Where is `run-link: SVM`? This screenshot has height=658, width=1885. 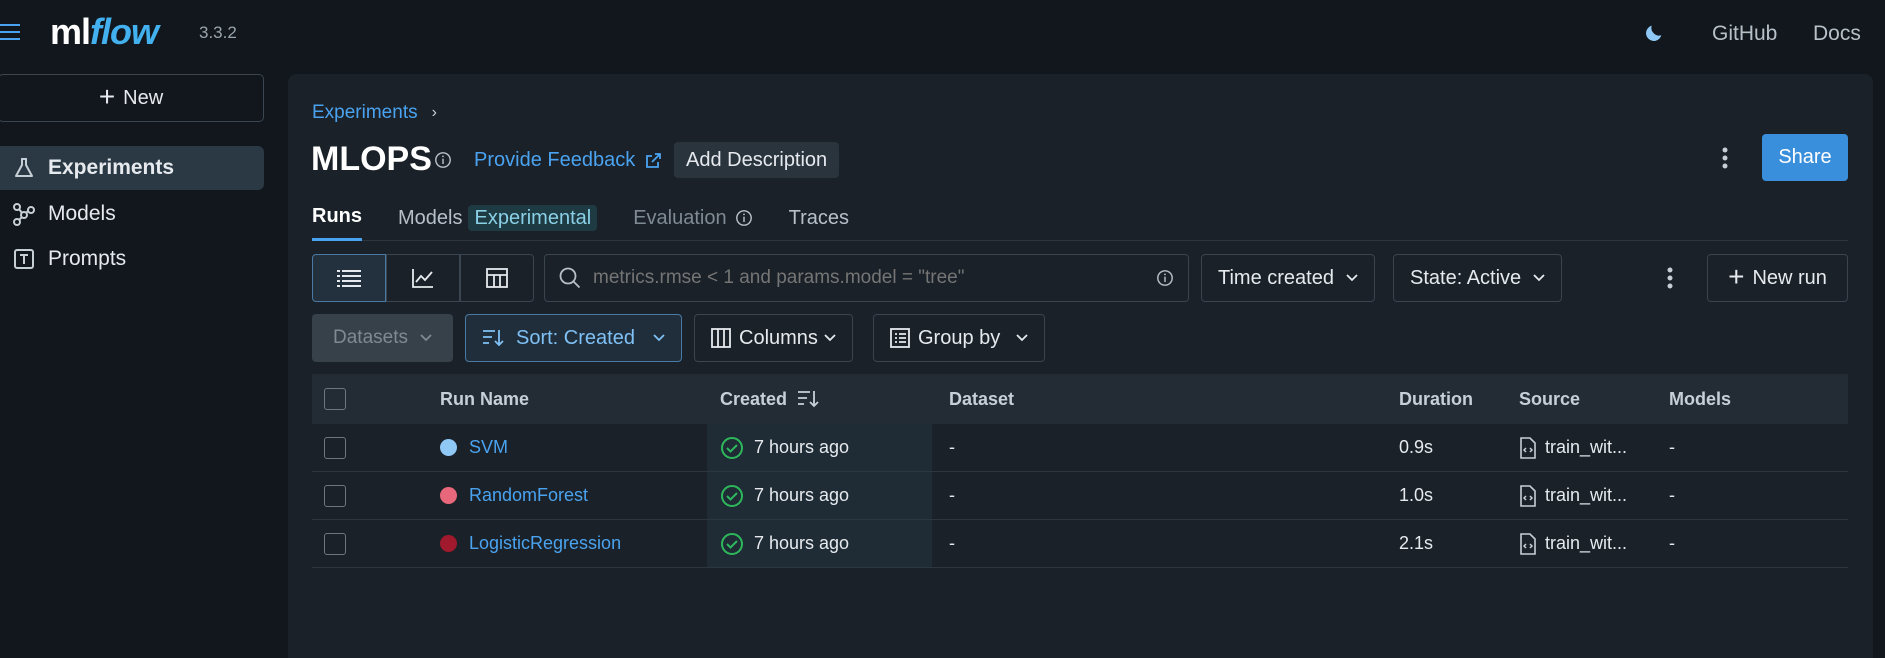 run-link: SVM is located at coordinates (488, 447).